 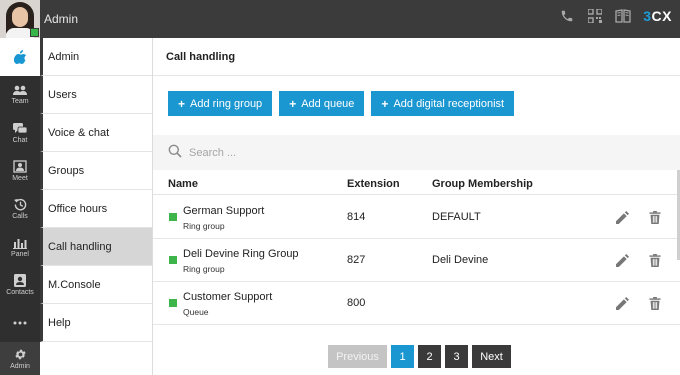 I want to click on table-header: Name Extension Group Membership, so click(x=416, y=184).